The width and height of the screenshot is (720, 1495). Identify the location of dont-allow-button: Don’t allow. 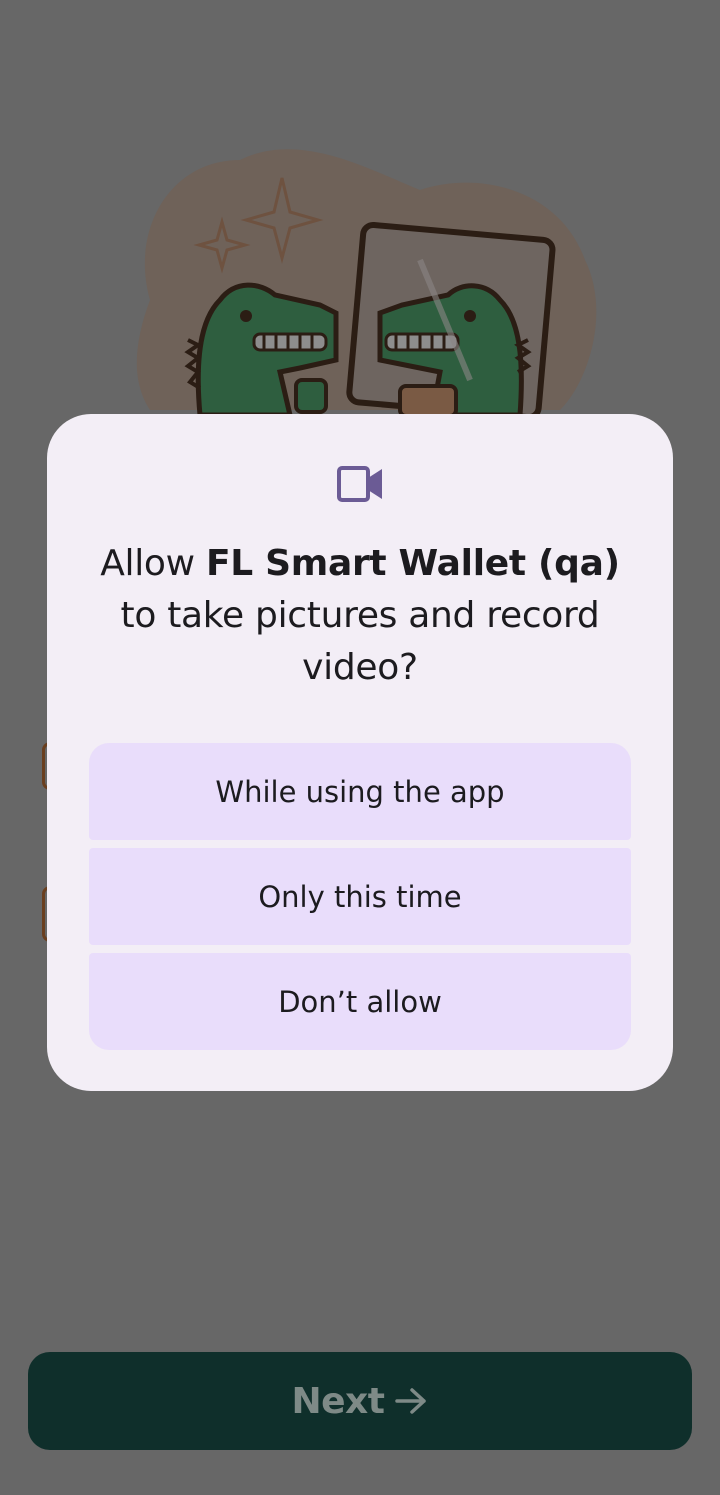
(360, 1001).